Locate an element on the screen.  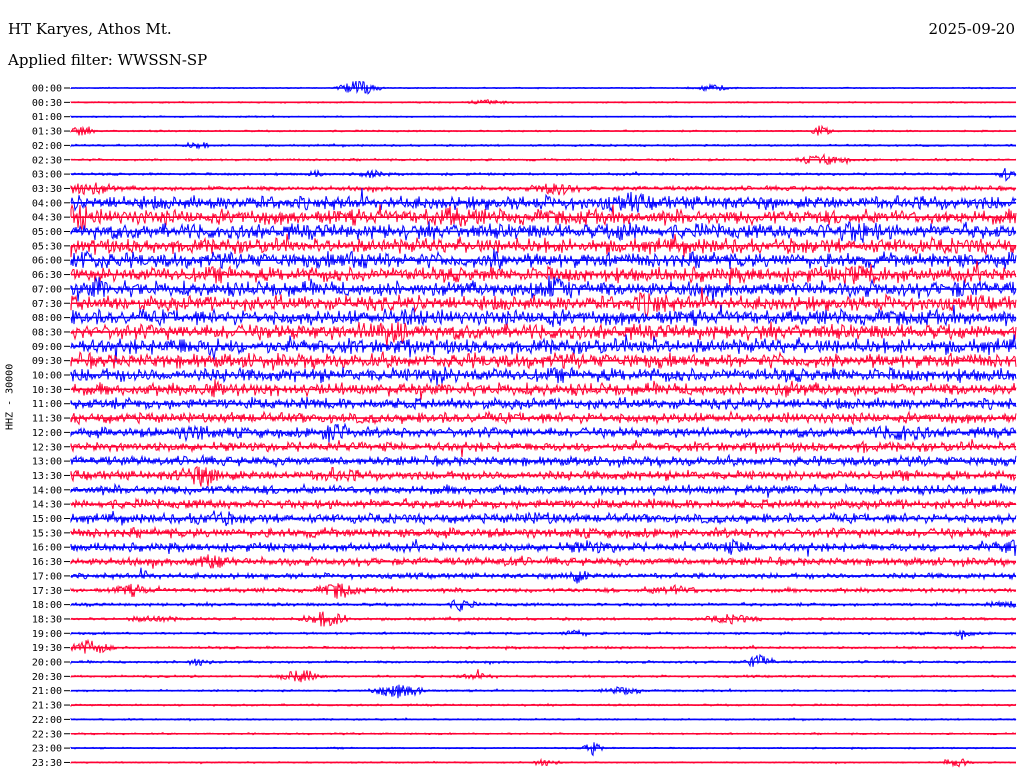
row-tick-label: 13:00 is located at coordinates (47, 462).